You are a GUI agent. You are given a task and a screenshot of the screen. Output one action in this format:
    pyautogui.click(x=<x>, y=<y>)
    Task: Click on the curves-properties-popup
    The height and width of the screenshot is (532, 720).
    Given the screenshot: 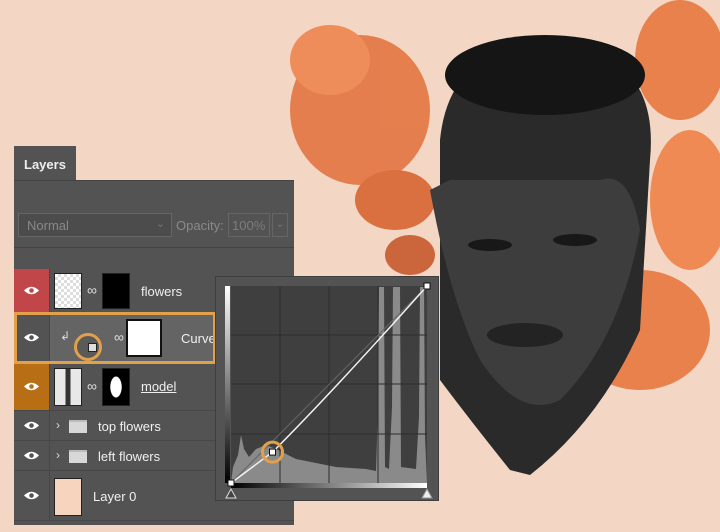 What is the action you would take?
    pyautogui.click(x=327, y=388)
    